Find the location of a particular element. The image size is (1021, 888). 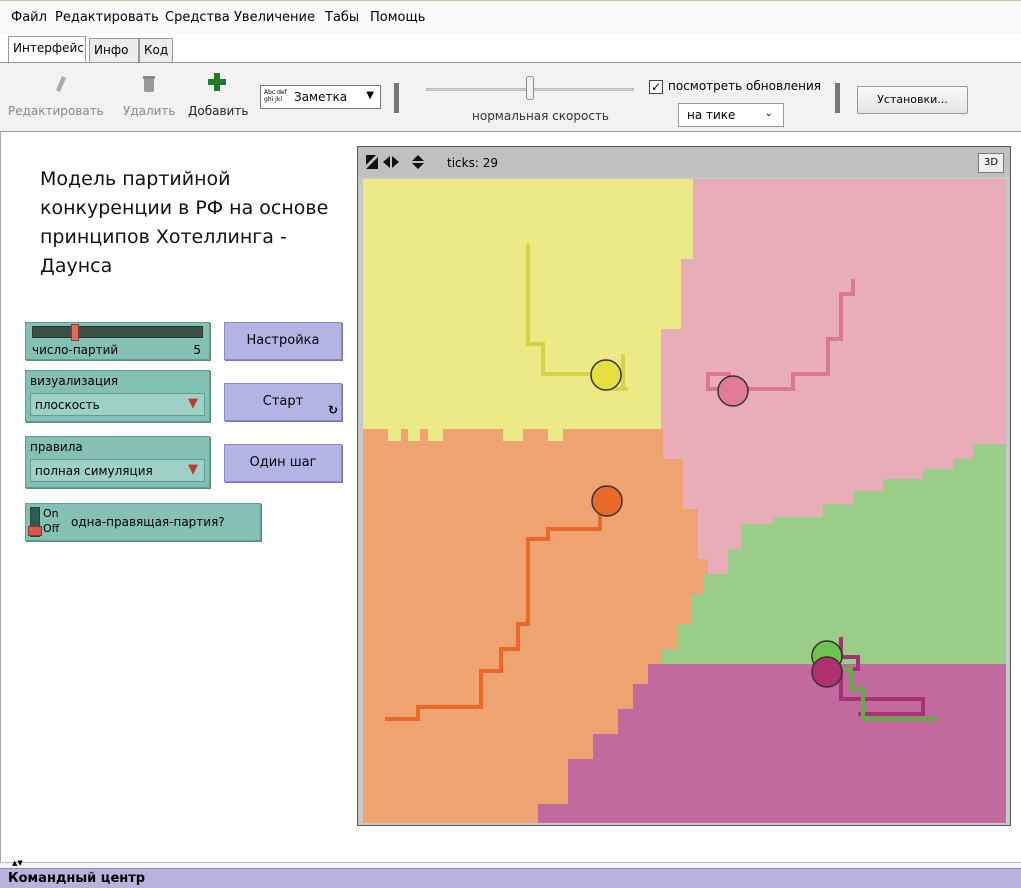

delete-button: Удалить is located at coordinates (149, 111).